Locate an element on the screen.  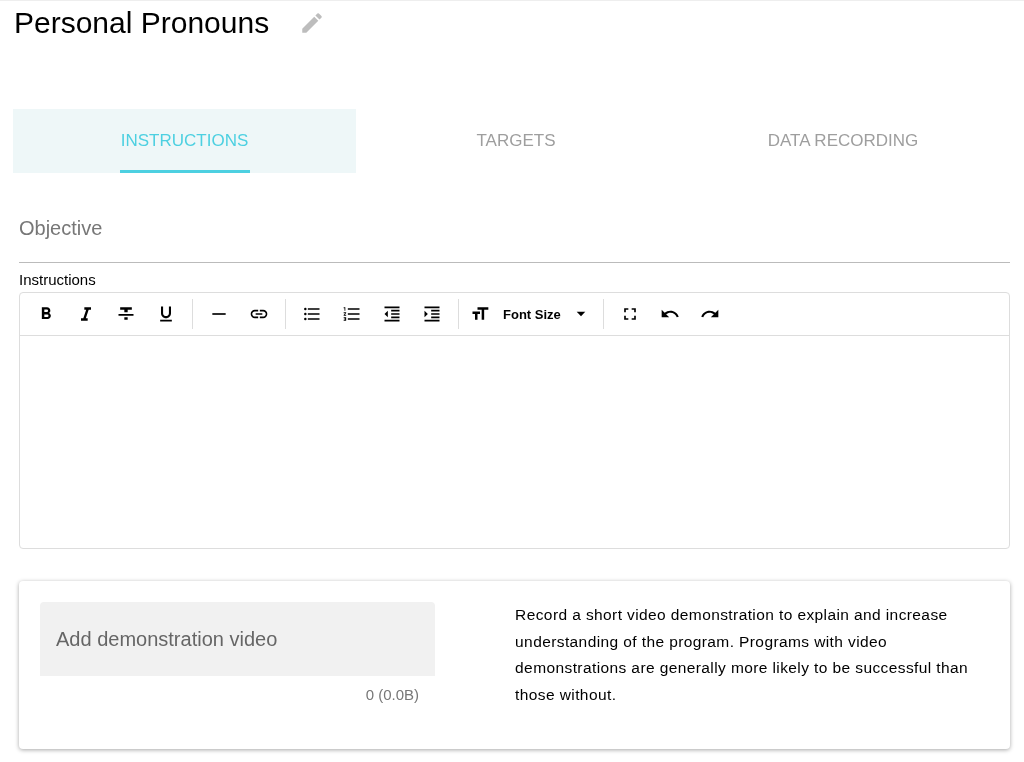
tab: INSTRUCTIONS is located at coordinates (184, 141).